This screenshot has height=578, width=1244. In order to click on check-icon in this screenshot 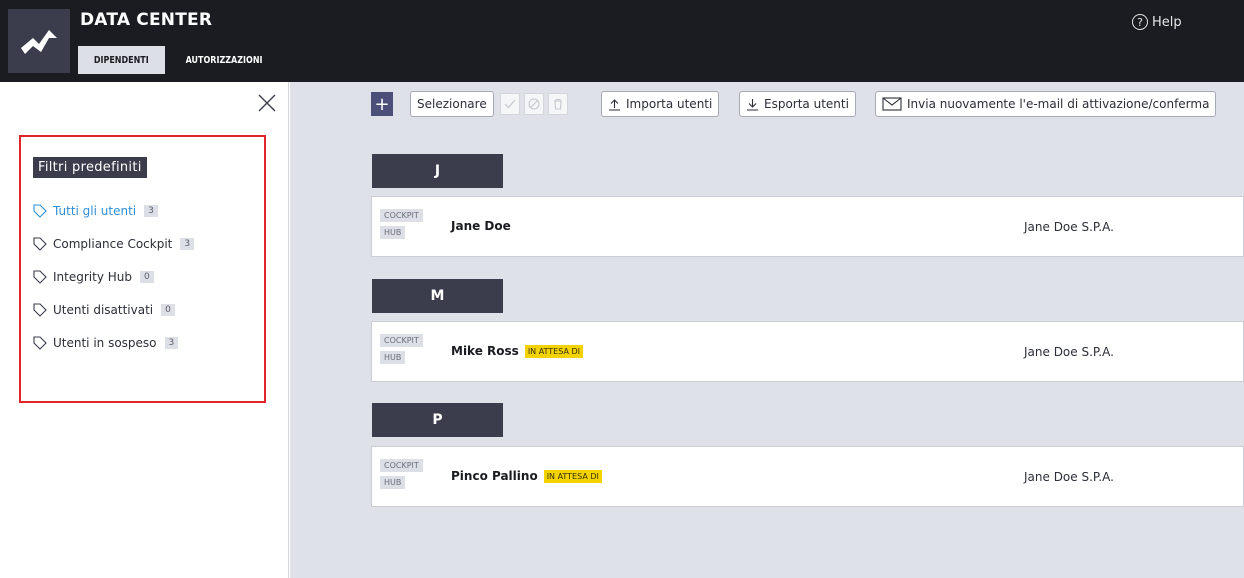, I will do `click(510, 104)`.